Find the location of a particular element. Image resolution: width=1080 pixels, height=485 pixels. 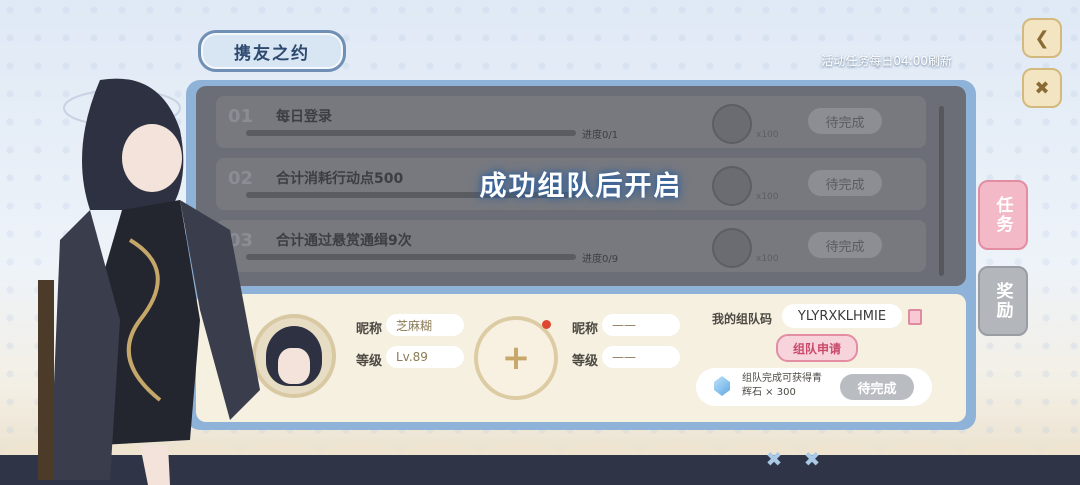

back-arrow-icon: ❮ is located at coordinates (1042, 38).